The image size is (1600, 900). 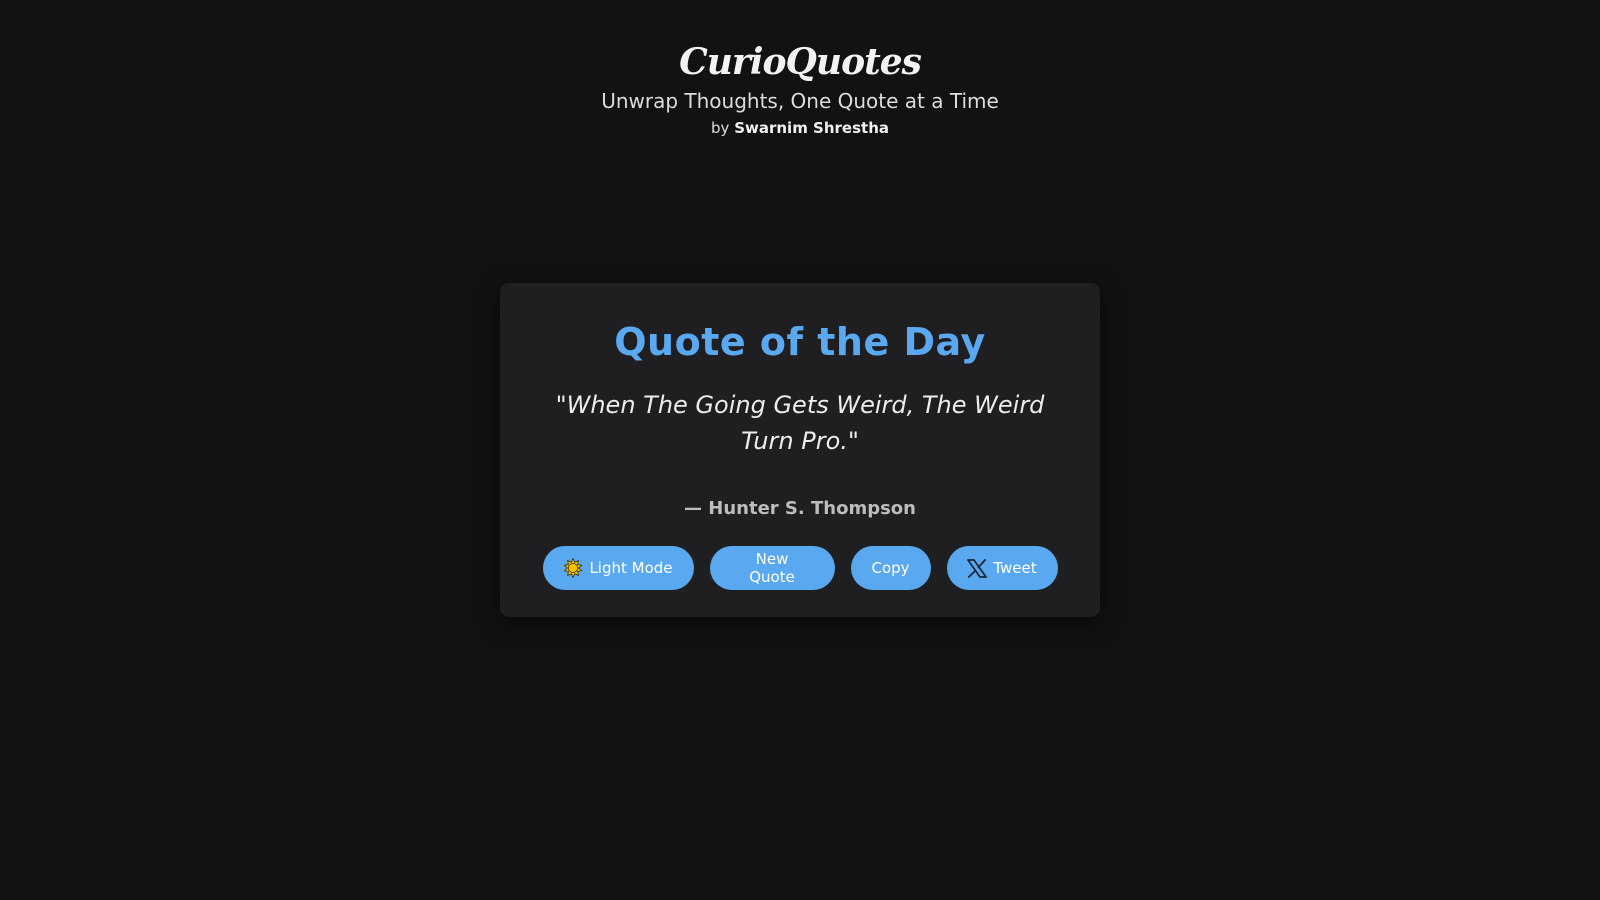 I want to click on new-quote-label: New Quote, so click(x=772, y=568).